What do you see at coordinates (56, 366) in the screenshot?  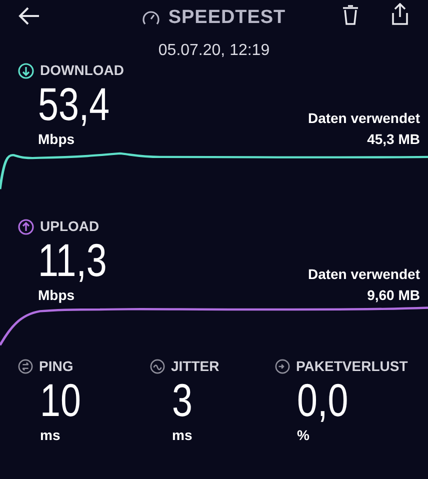 I see `stat-label: PING` at bounding box center [56, 366].